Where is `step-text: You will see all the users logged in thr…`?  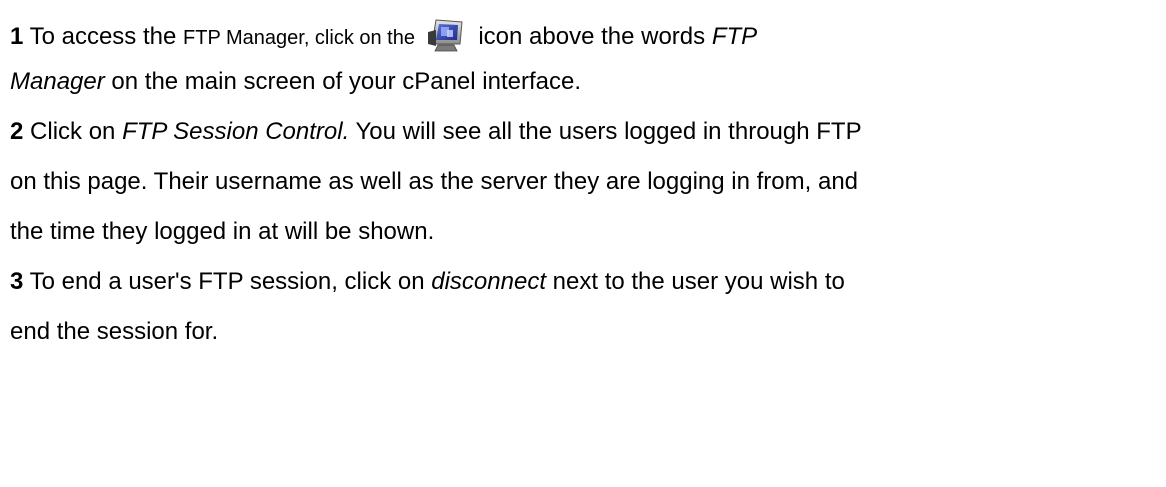 step-text: You will see all the users logged in thr… is located at coordinates (608, 131).